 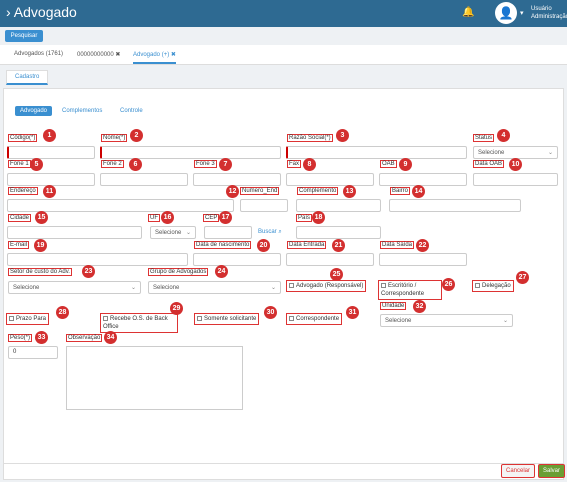 I want to click on cidade-input, so click(x=74, y=232).